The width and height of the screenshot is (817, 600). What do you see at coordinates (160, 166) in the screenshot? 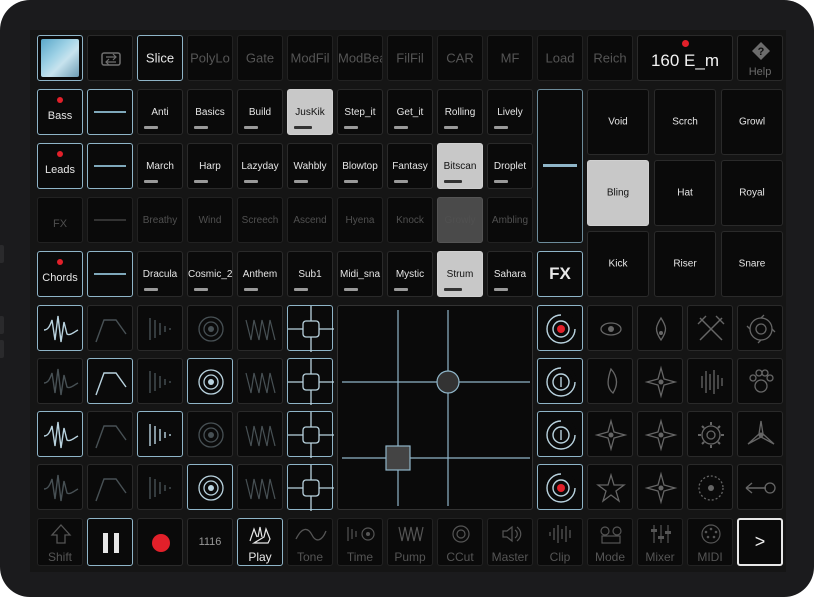
I see `patch-march: March` at bounding box center [160, 166].